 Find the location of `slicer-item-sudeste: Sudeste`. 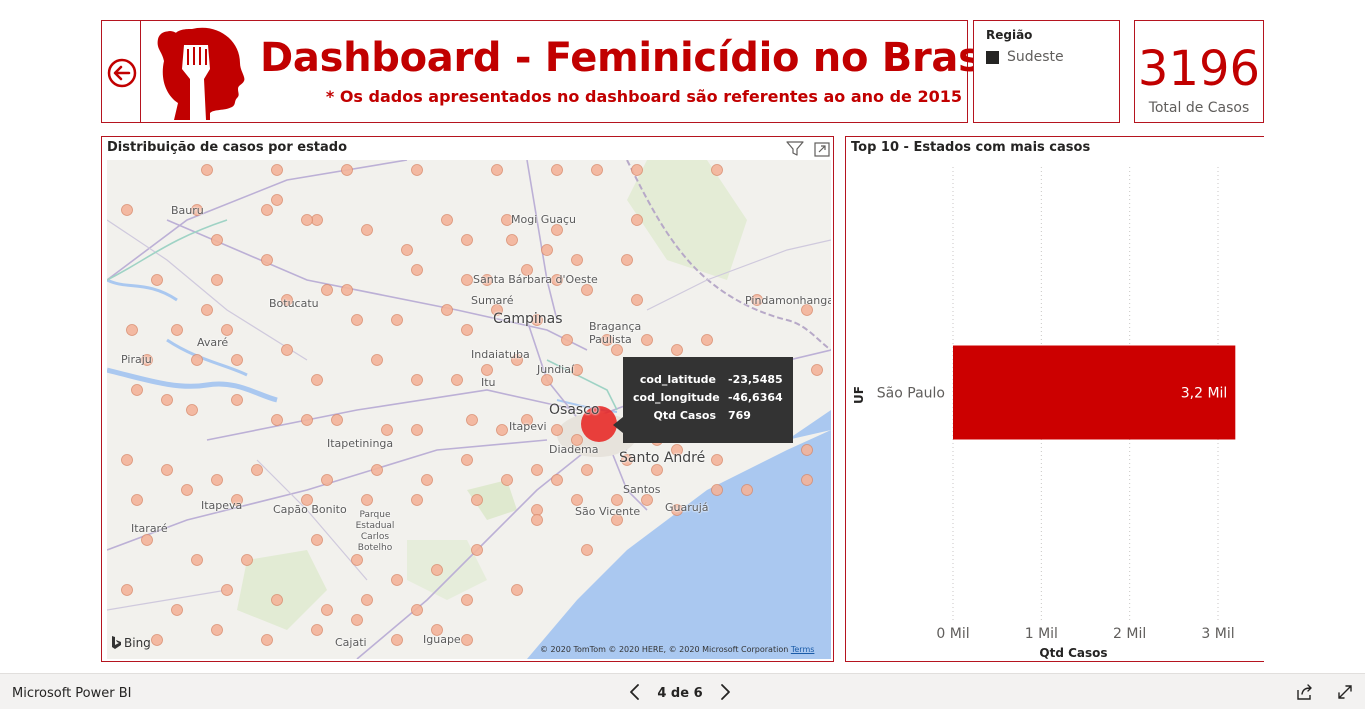

slicer-item-sudeste: Sudeste is located at coordinates (1025, 57).